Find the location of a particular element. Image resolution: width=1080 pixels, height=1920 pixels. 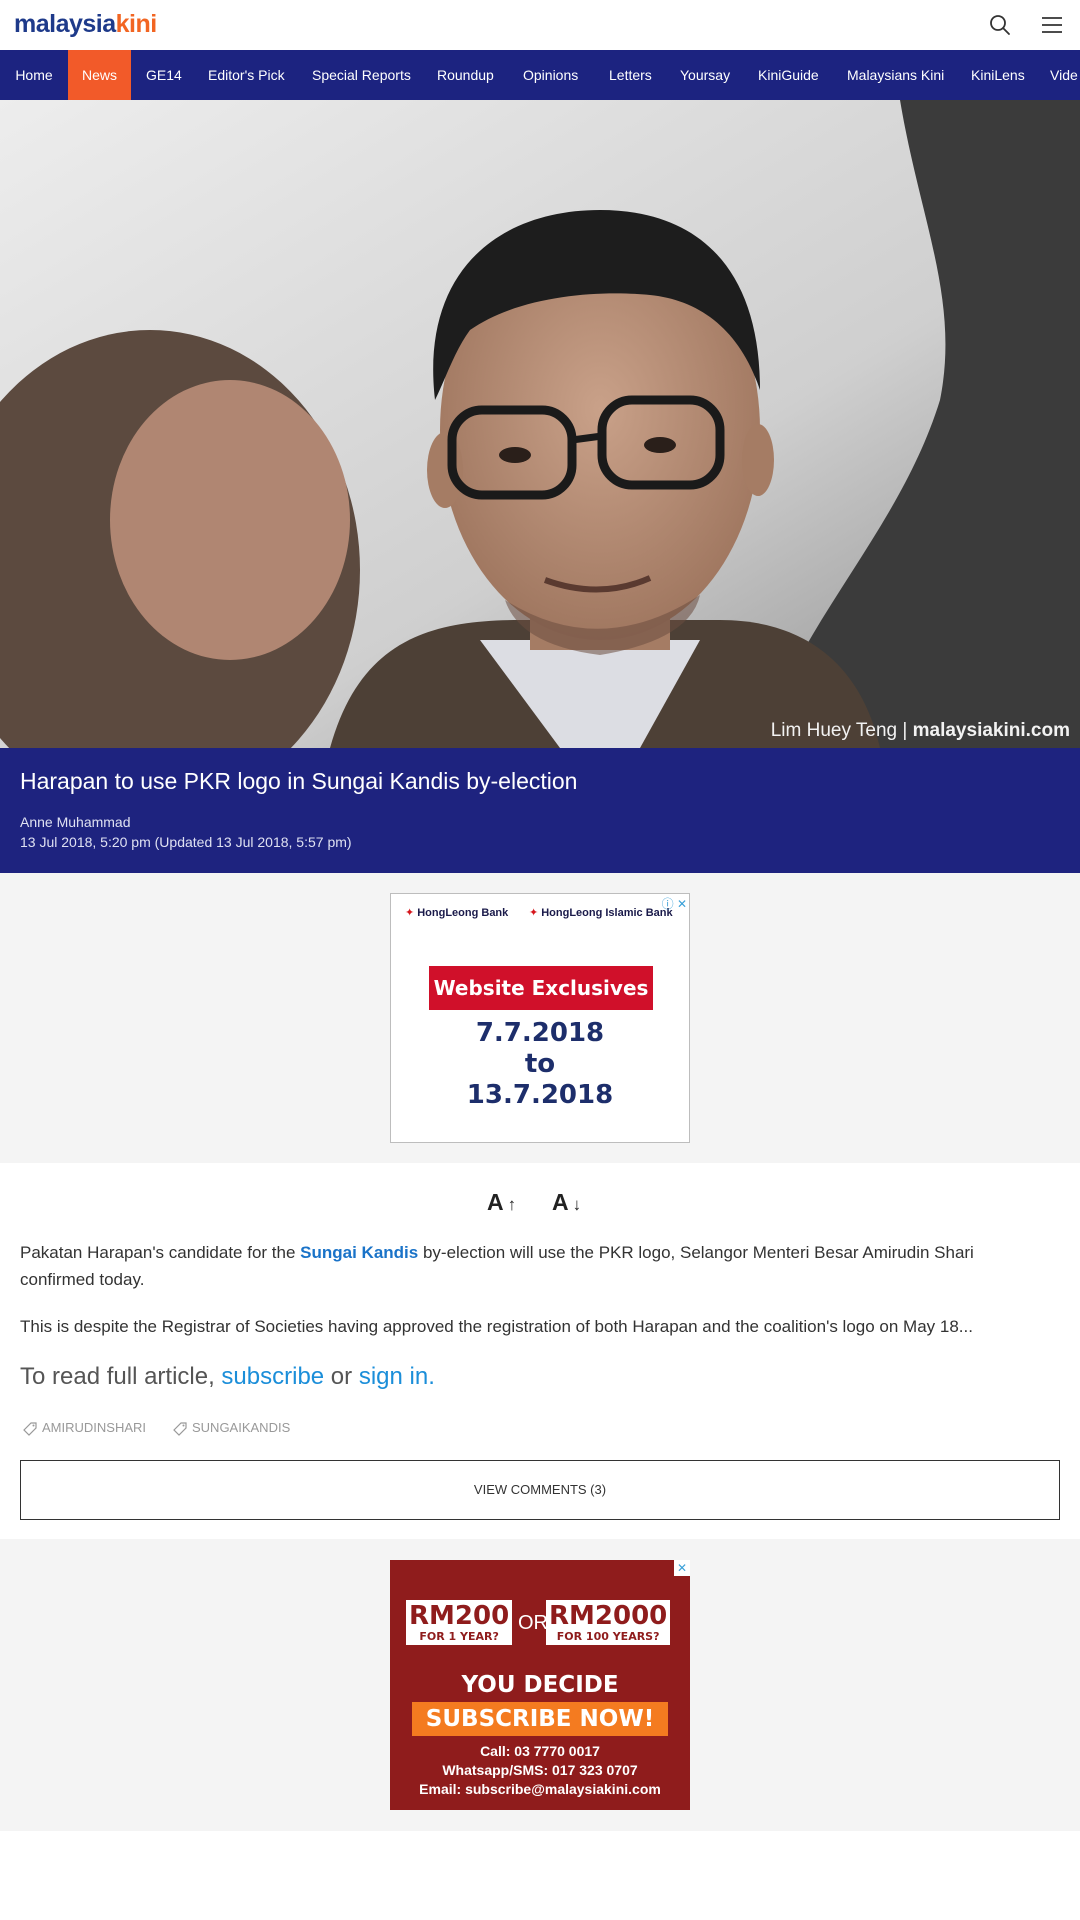

site-logo: malaysiakini is located at coordinates (85, 24).